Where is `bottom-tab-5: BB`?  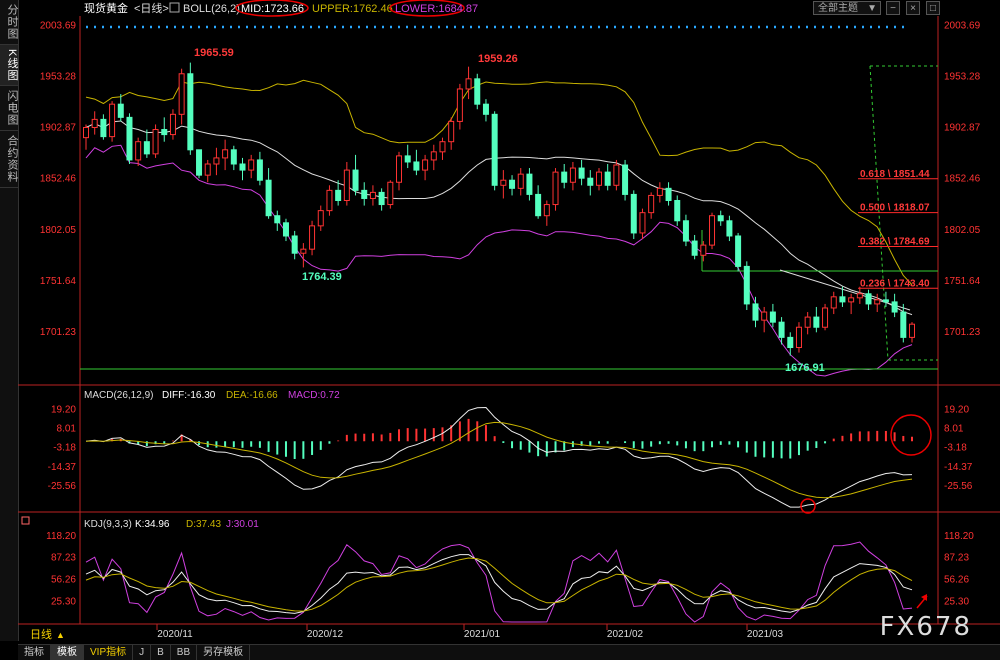 bottom-tab-5: BB is located at coordinates (184, 652).